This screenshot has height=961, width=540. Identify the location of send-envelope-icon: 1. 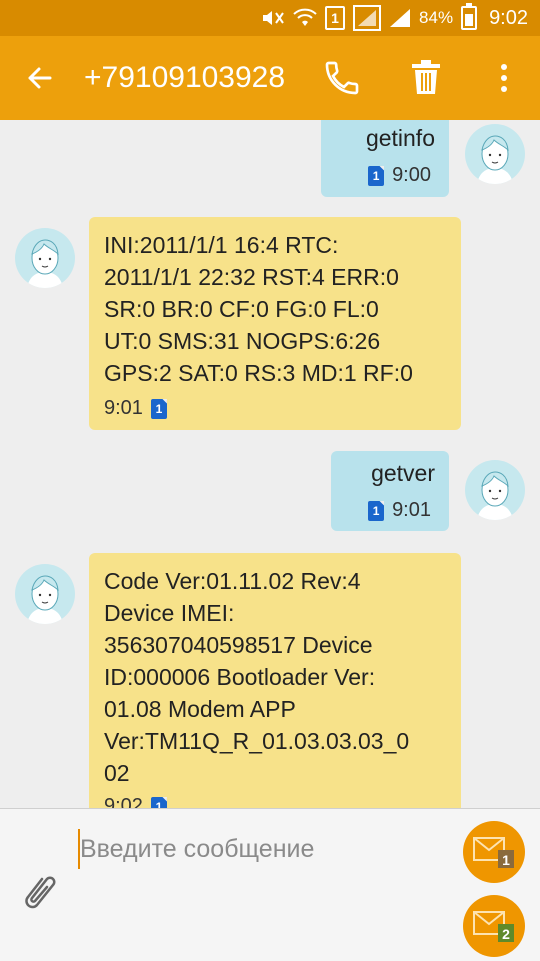
(493, 852).